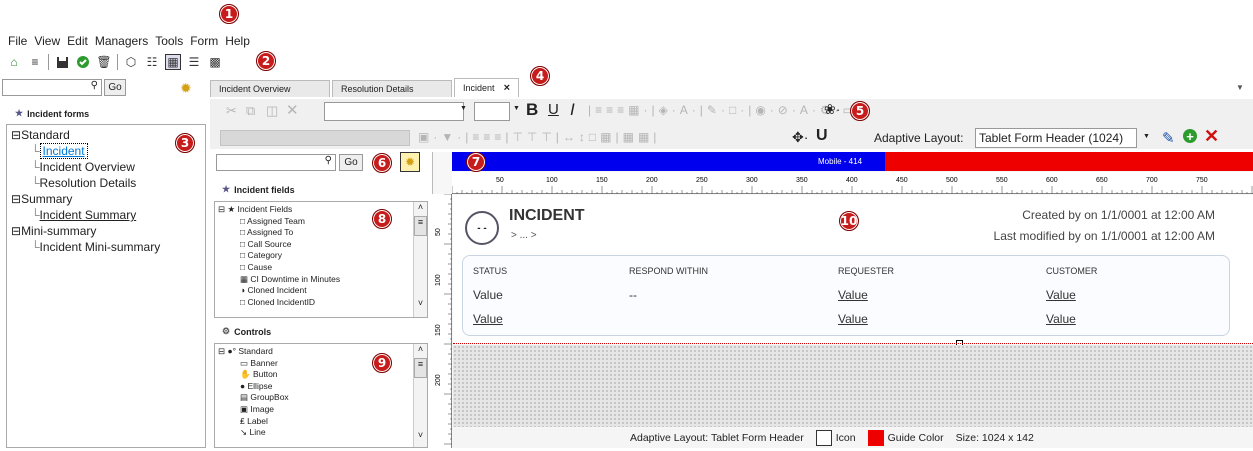 This screenshot has width=1253, height=451. Describe the element at coordinates (875, 438) in the screenshot. I see `guide-color-swatch` at that location.